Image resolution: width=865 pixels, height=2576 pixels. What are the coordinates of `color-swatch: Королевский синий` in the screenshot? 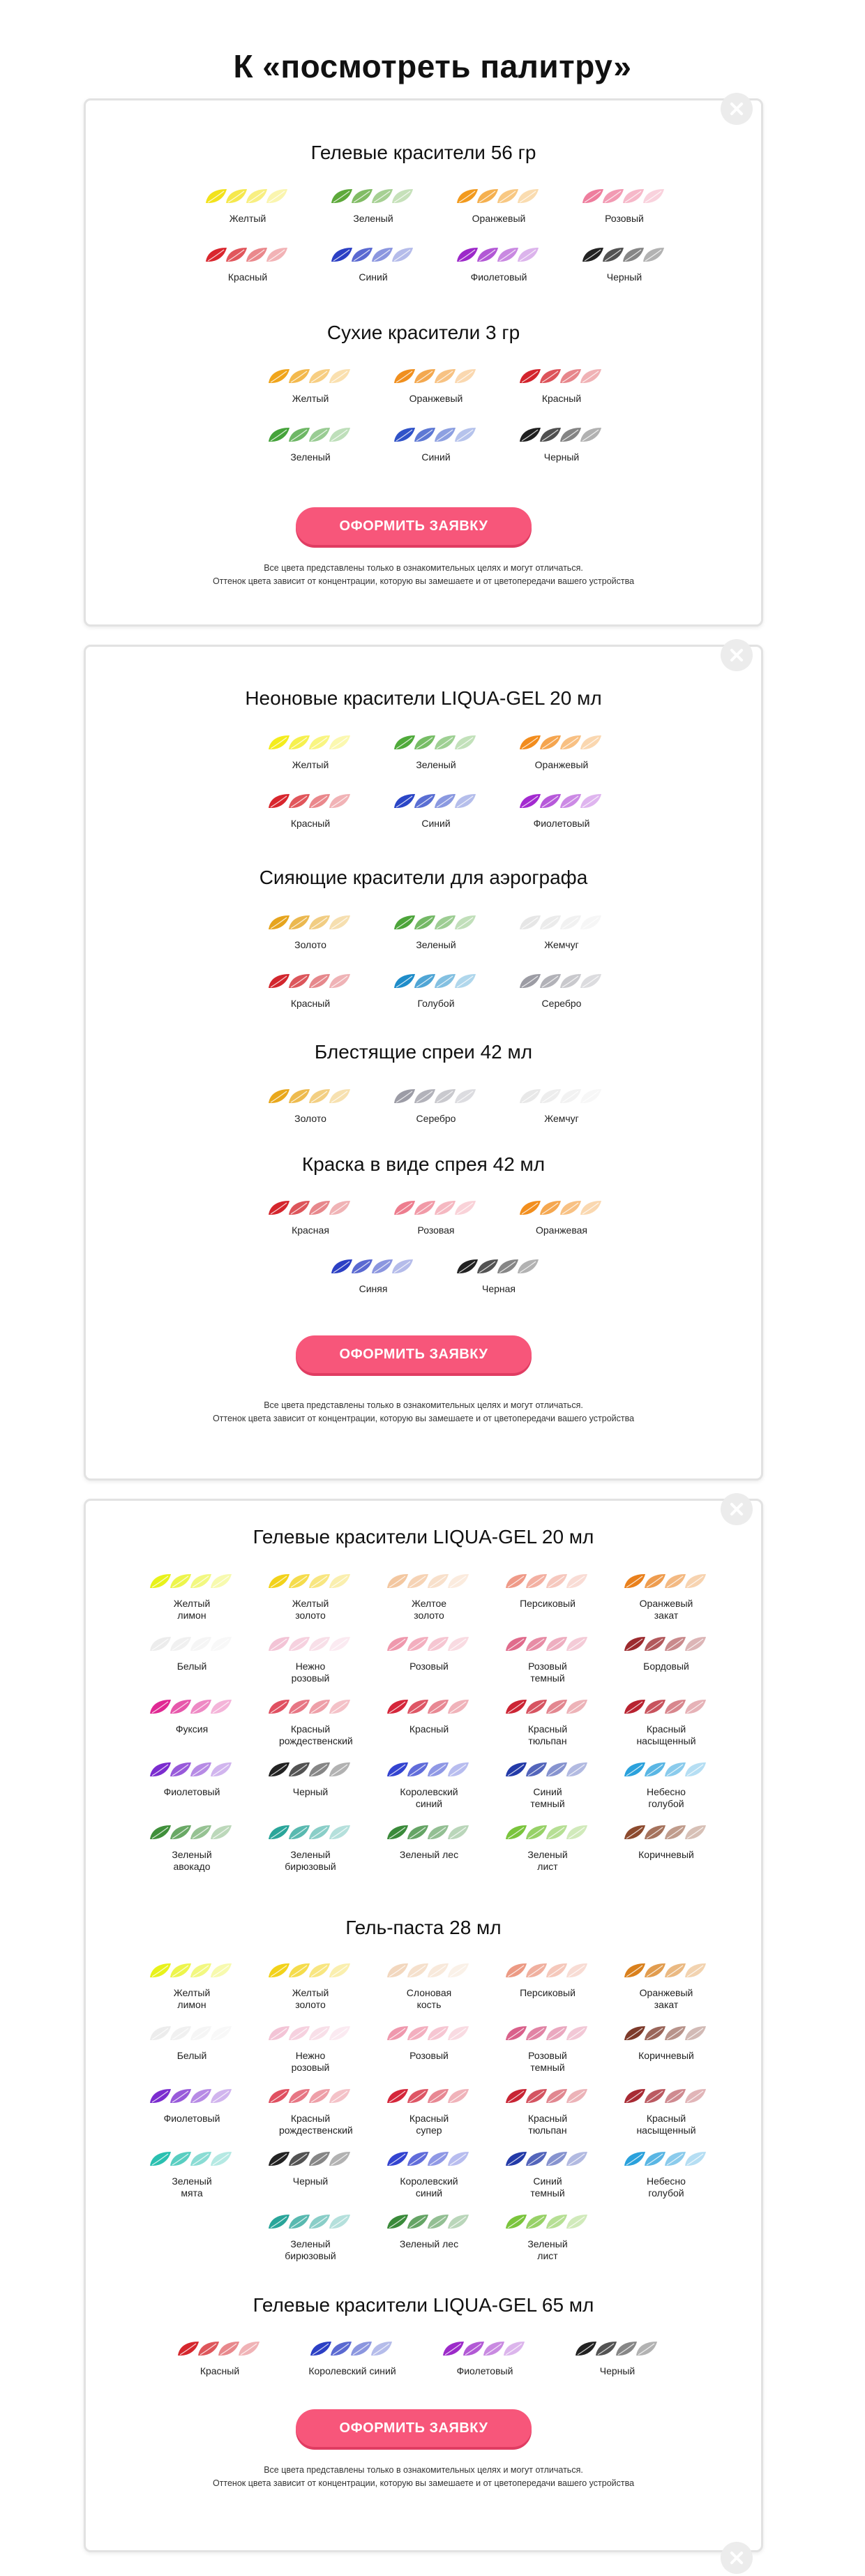 It's located at (429, 2174).